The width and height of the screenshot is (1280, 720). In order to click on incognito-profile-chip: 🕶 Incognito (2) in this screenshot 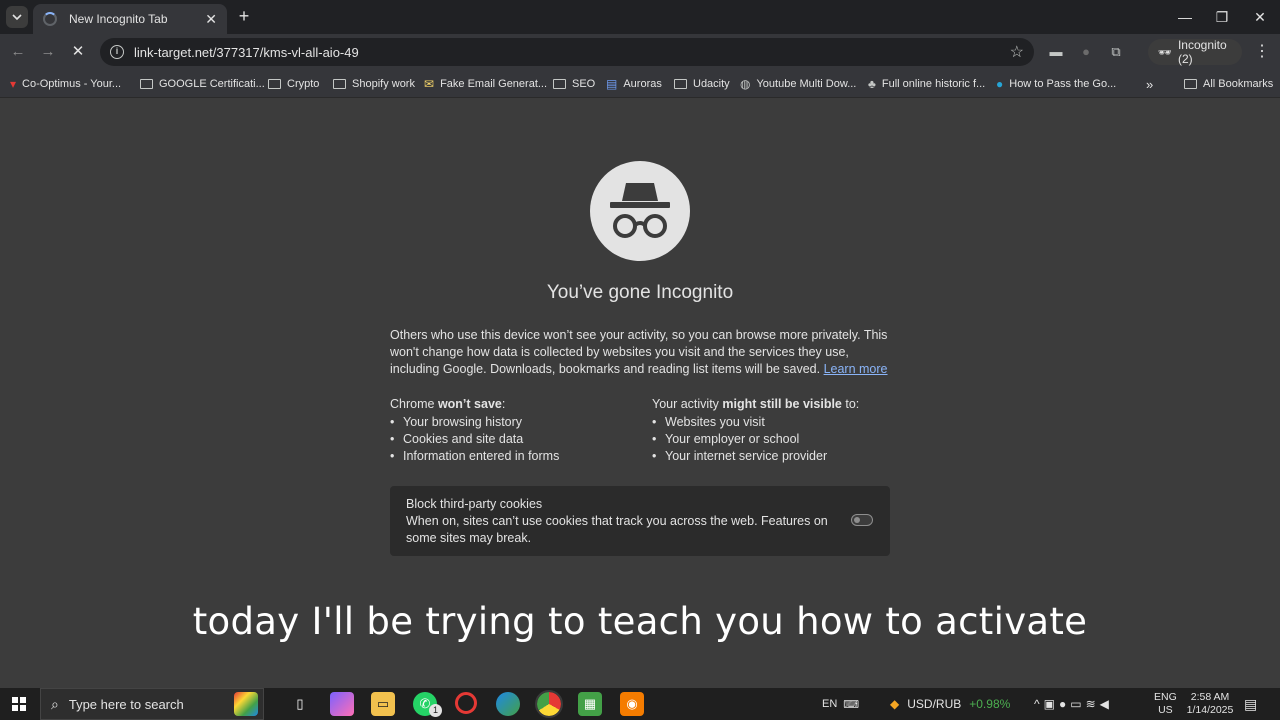, I will do `click(1195, 52)`.